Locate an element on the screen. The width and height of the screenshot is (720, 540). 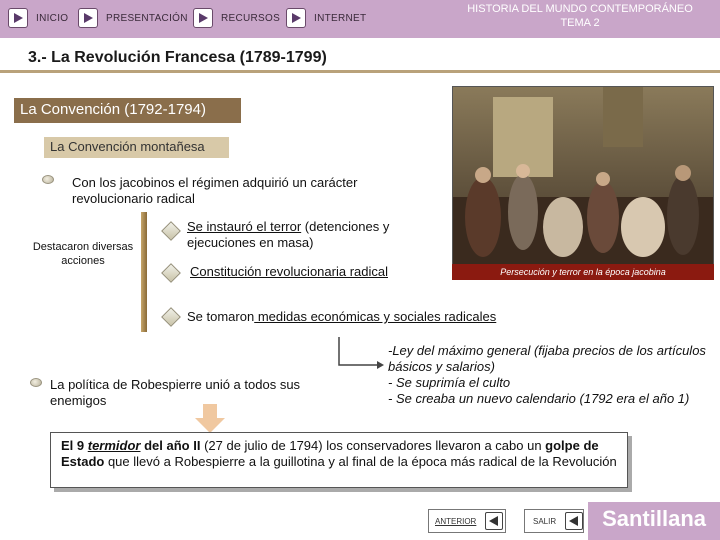
nav-internet-button: INTERNET is located at coordinates (326, 18).